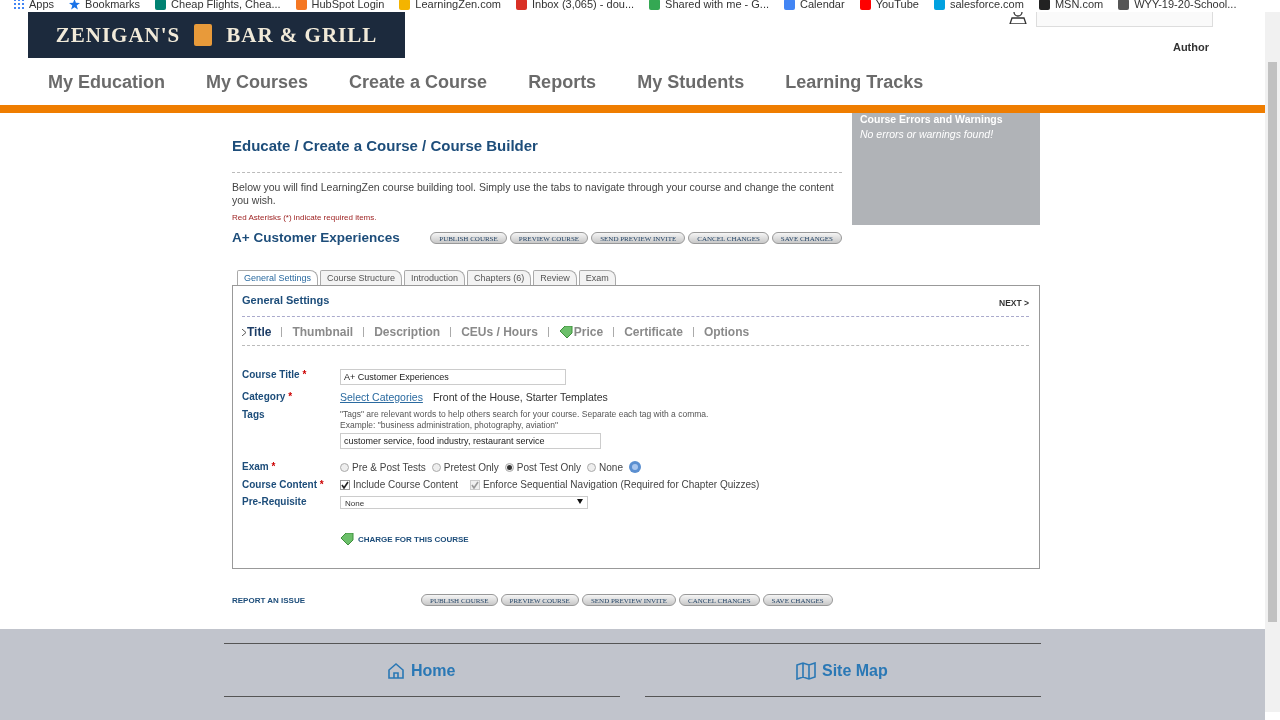 The image size is (1280, 720). Describe the element at coordinates (1190, 47) in the screenshot. I see `user-role: Author` at that location.